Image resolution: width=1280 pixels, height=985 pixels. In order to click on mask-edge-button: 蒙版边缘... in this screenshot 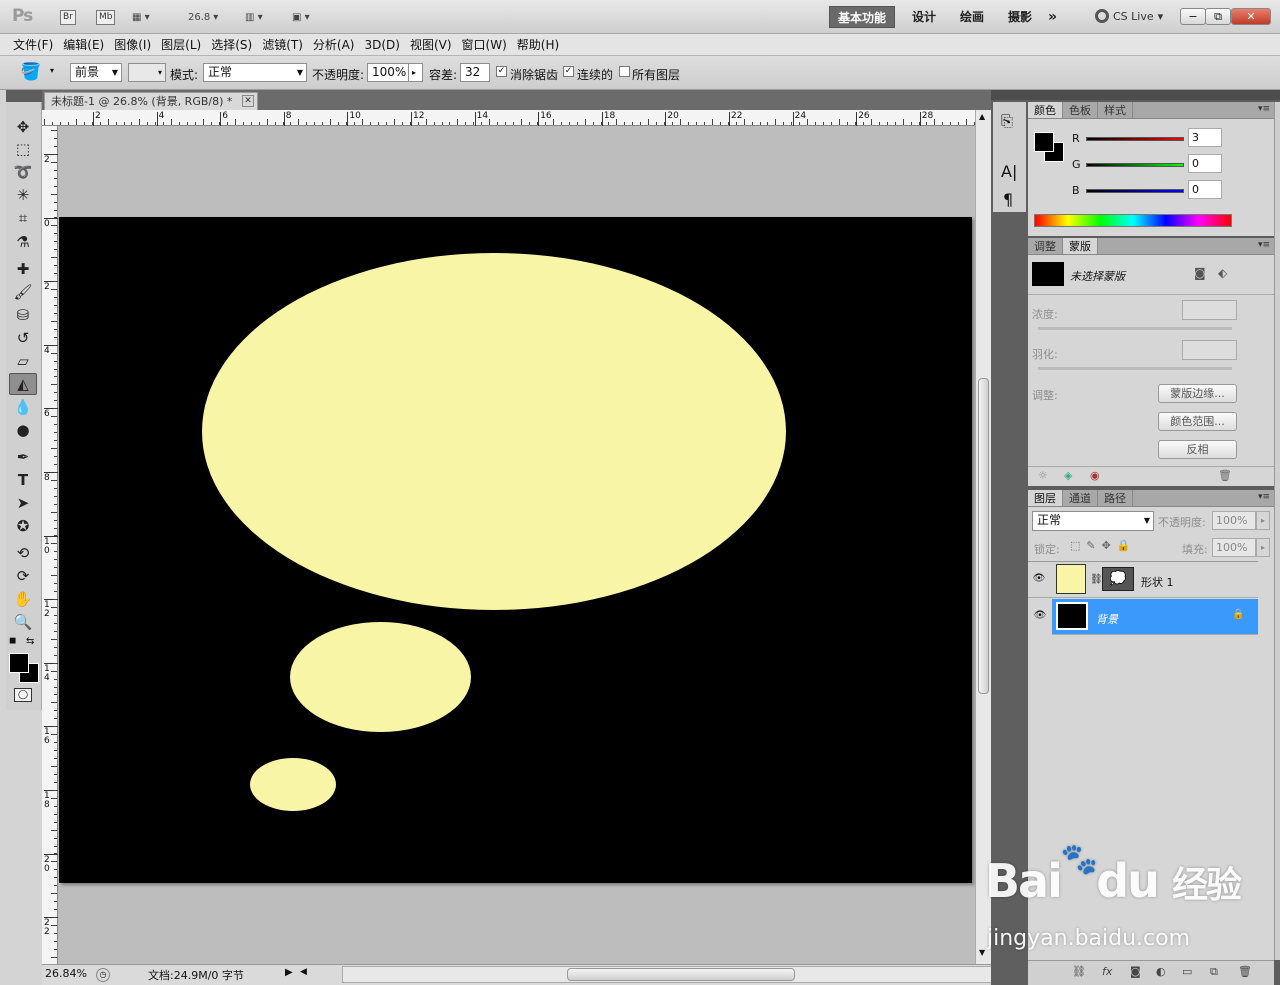, I will do `click(1197, 393)`.